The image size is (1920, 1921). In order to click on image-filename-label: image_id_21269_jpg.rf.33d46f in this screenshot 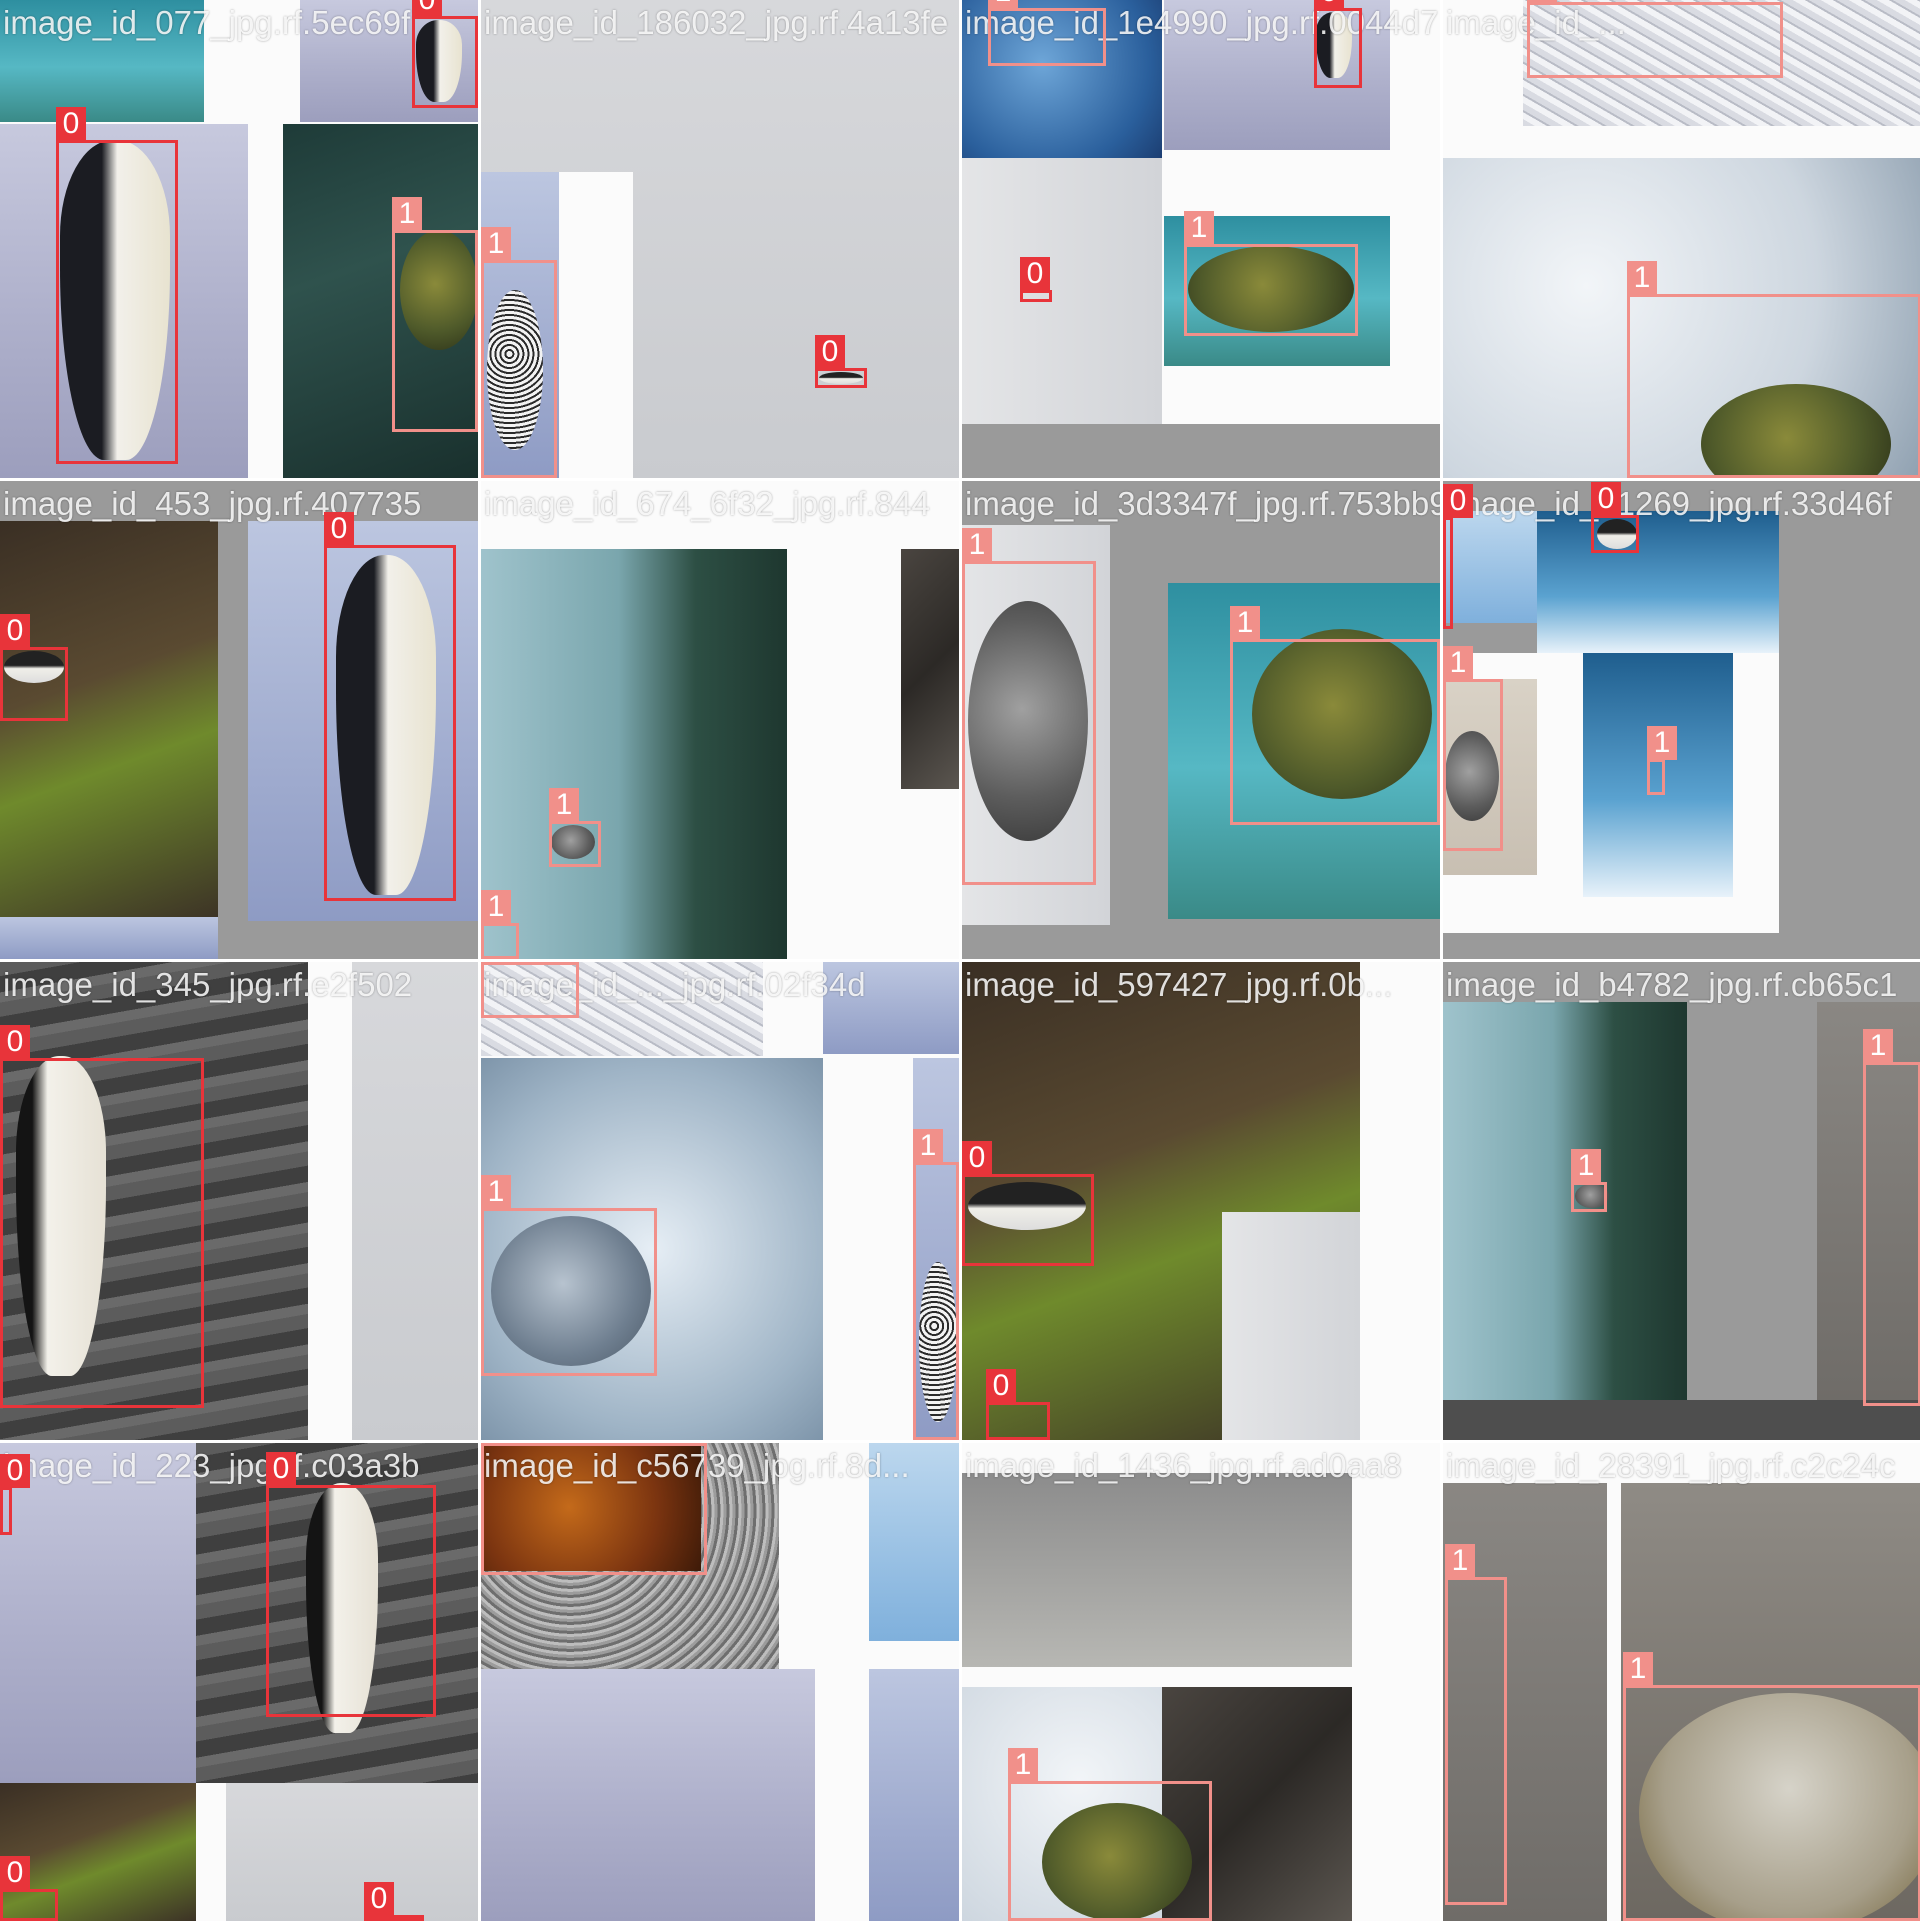, I will do `click(1669, 503)`.